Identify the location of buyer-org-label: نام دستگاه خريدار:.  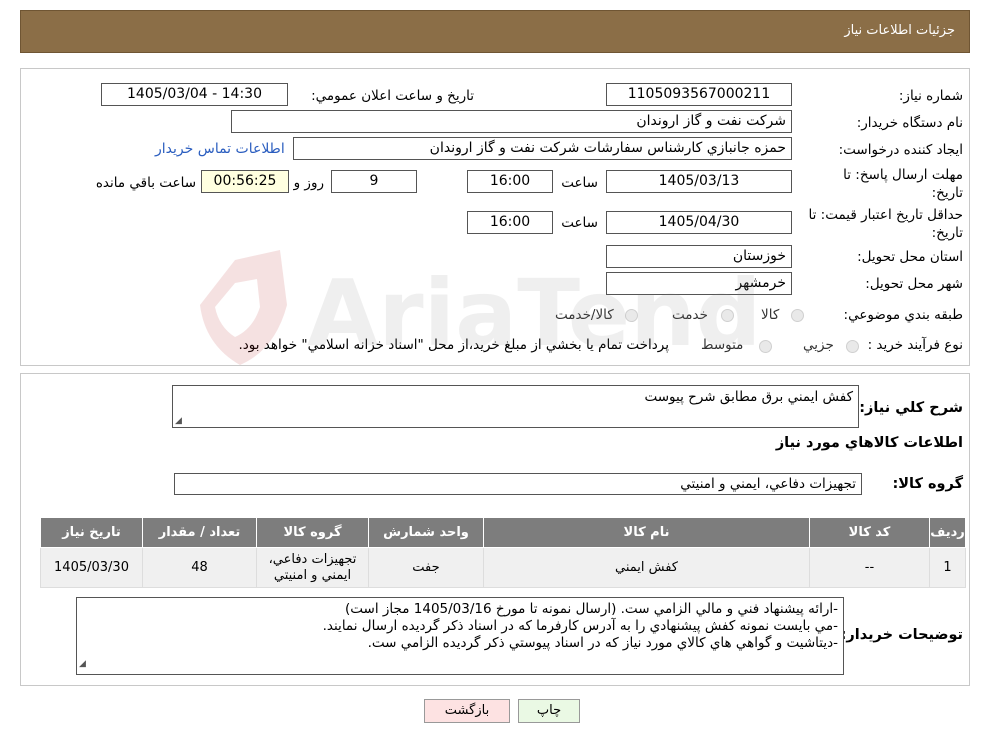
(909, 123).